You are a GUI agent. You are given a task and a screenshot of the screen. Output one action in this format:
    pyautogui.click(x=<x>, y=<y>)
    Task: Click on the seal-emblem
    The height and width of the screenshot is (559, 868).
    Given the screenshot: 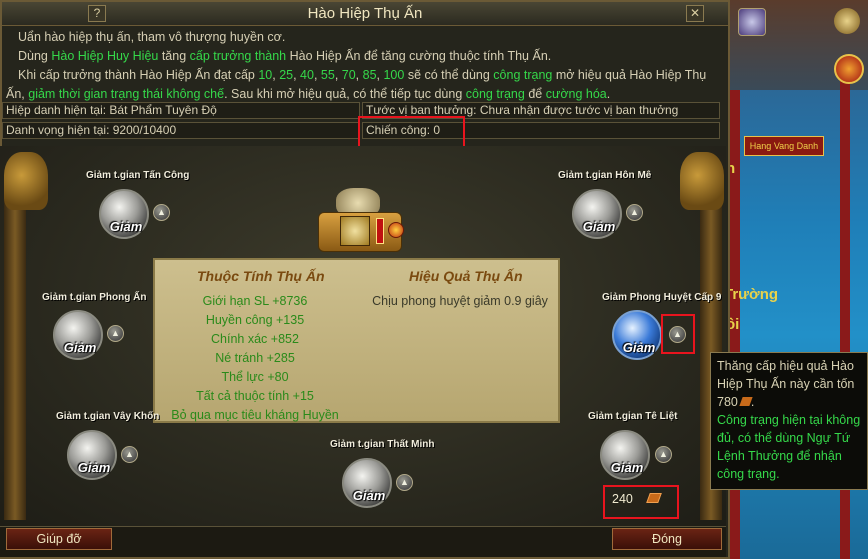 What is the action you would take?
    pyautogui.click(x=361, y=222)
    